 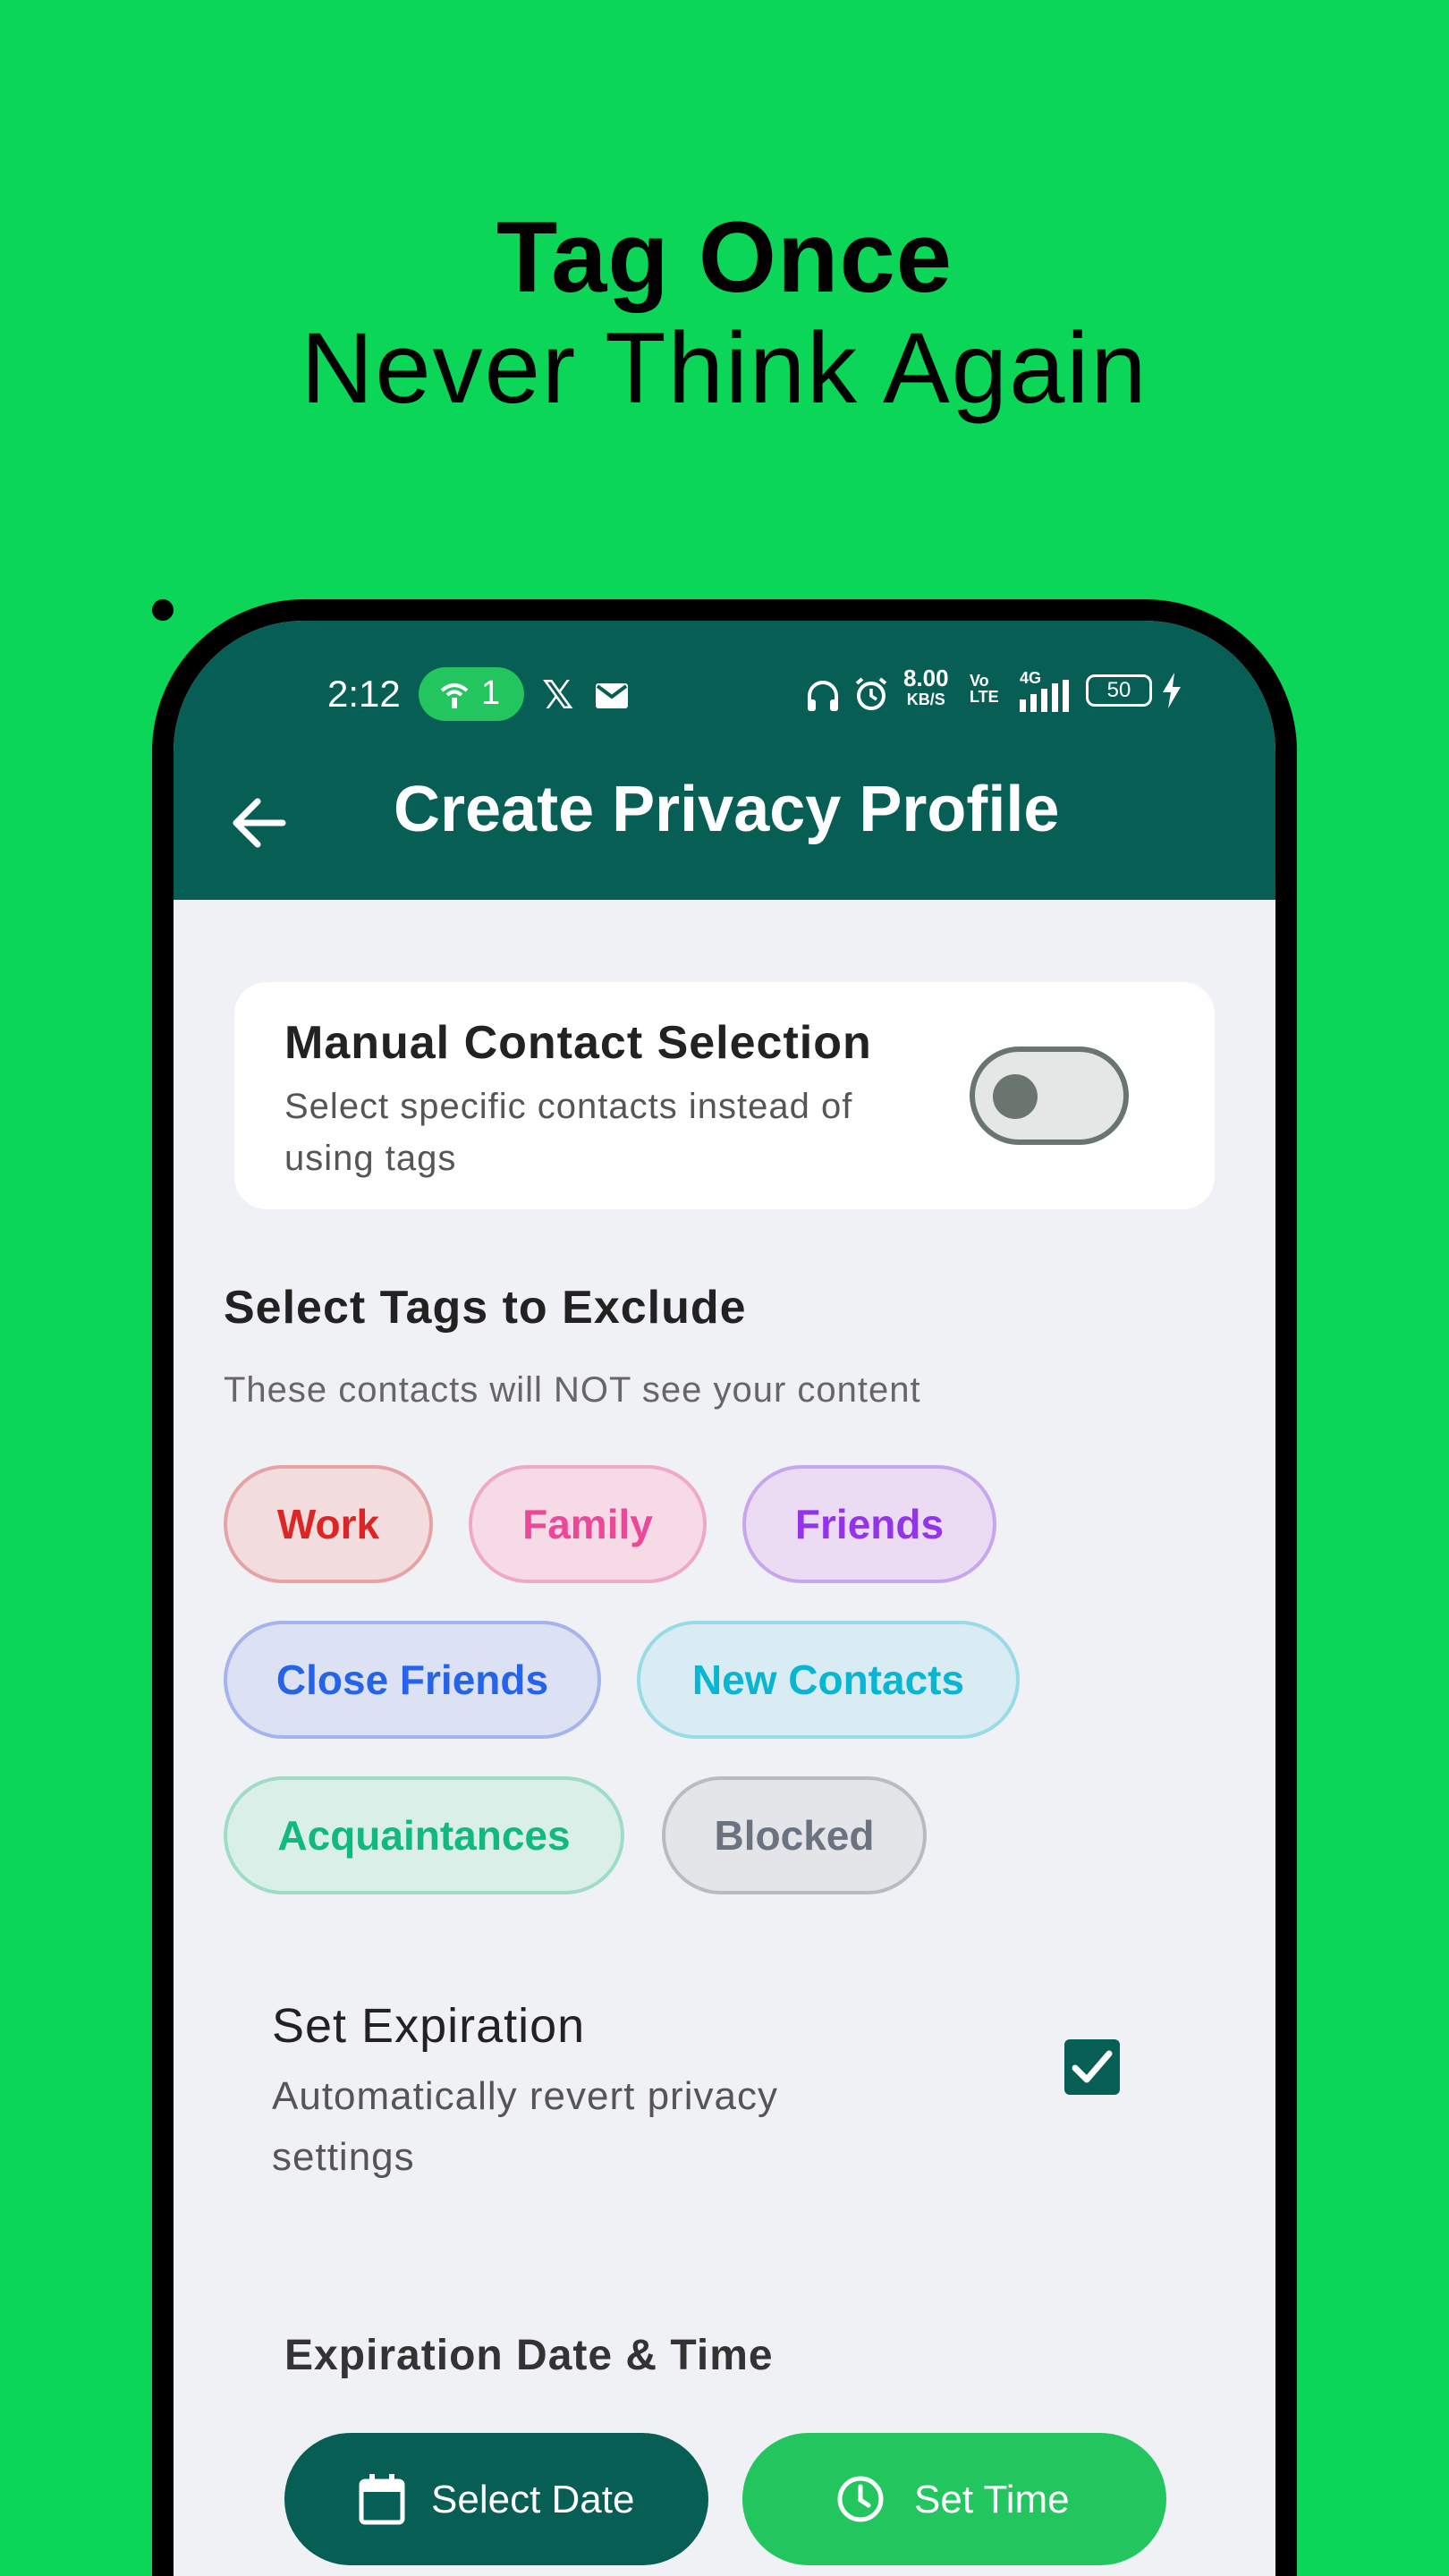 What do you see at coordinates (588, 1524) in the screenshot?
I see `tag-chip-family: Family` at bounding box center [588, 1524].